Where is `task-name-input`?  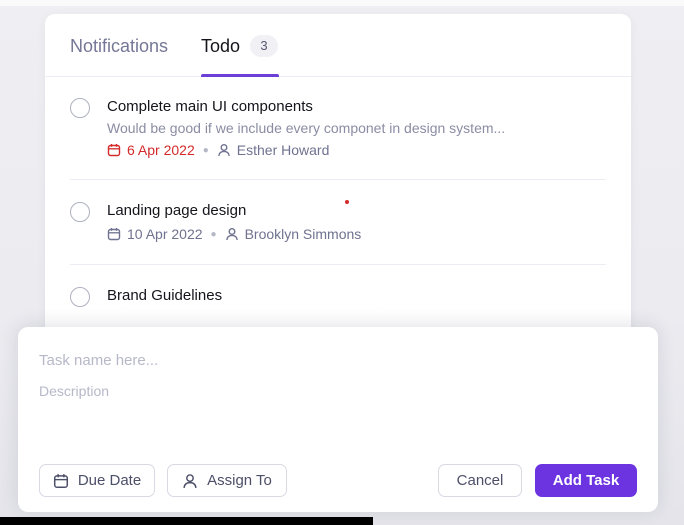 task-name-input is located at coordinates (319, 360).